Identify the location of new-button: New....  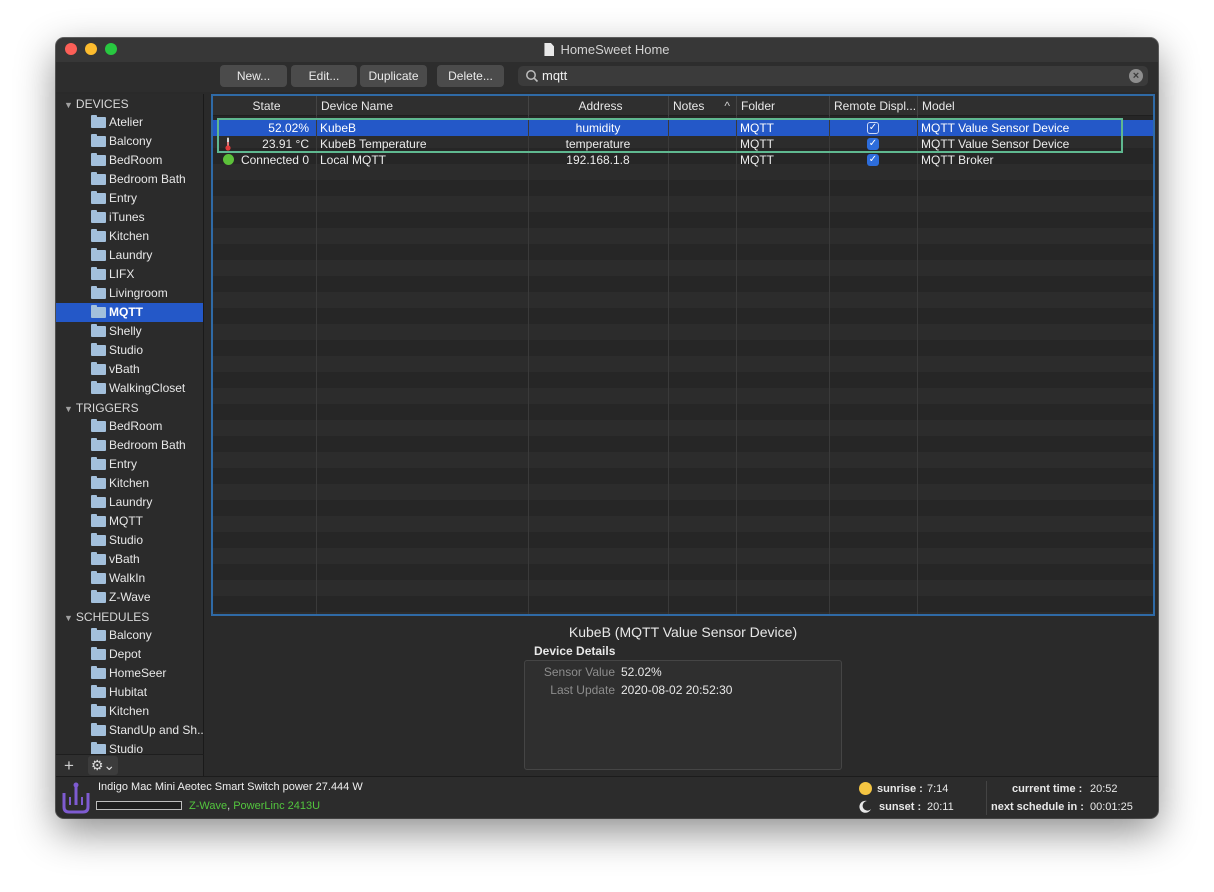
(253, 76).